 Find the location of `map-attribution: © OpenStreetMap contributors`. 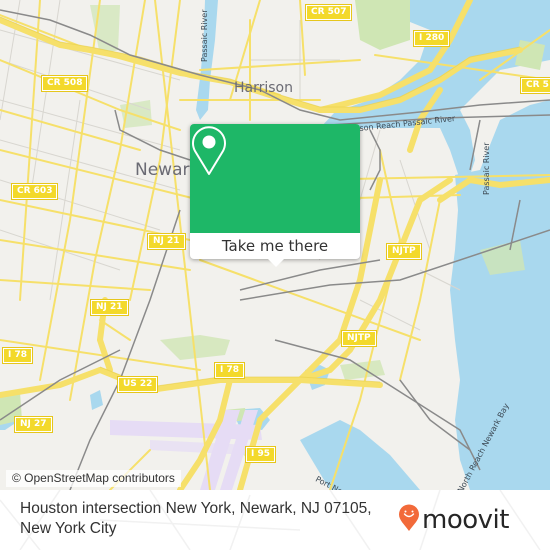

map-attribution: © OpenStreetMap contributors is located at coordinates (93, 478).